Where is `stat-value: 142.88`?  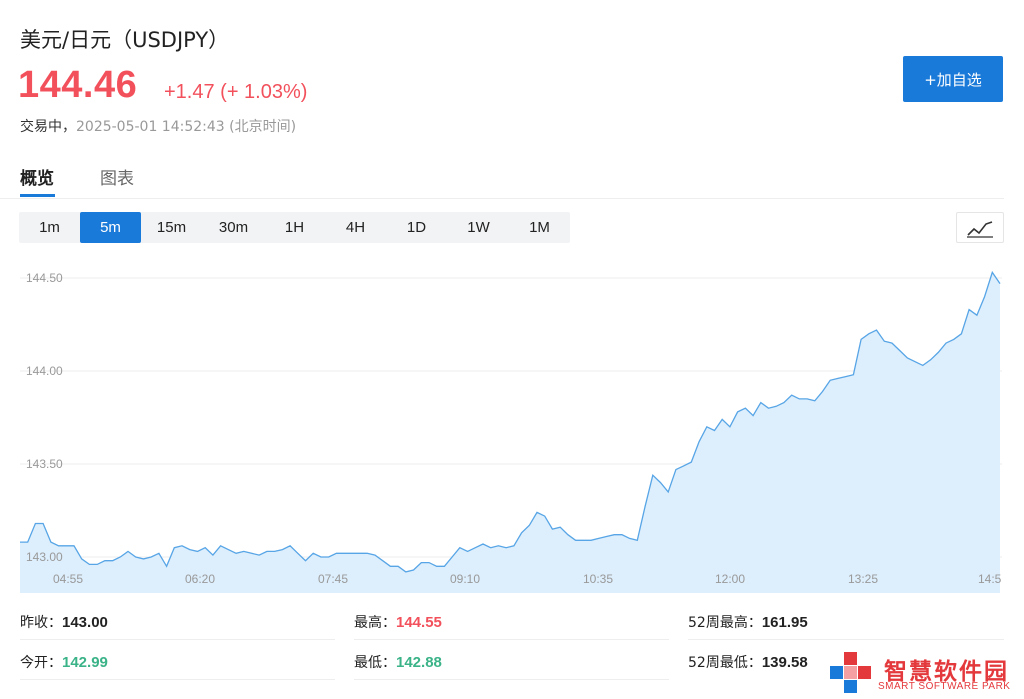
stat-value: 142.88 is located at coordinates (419, 662).